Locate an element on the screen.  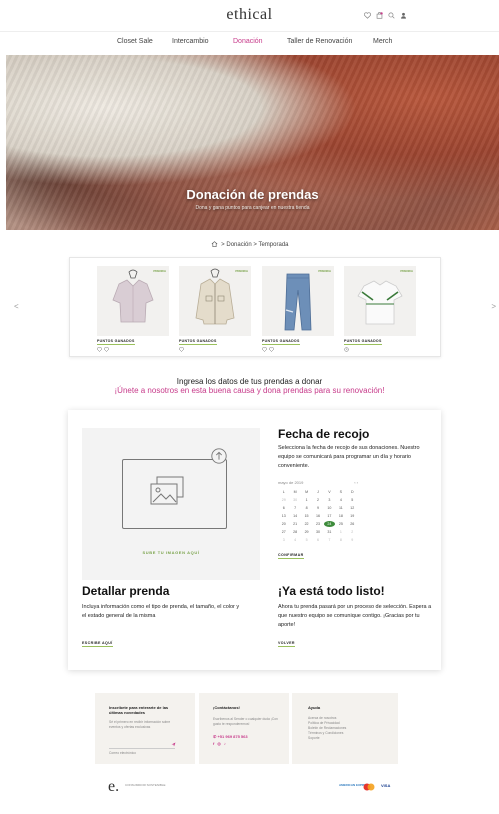
image-upload-area: SUBE TU IMAGEN AQUÍ is located at coordinates (171, 504).